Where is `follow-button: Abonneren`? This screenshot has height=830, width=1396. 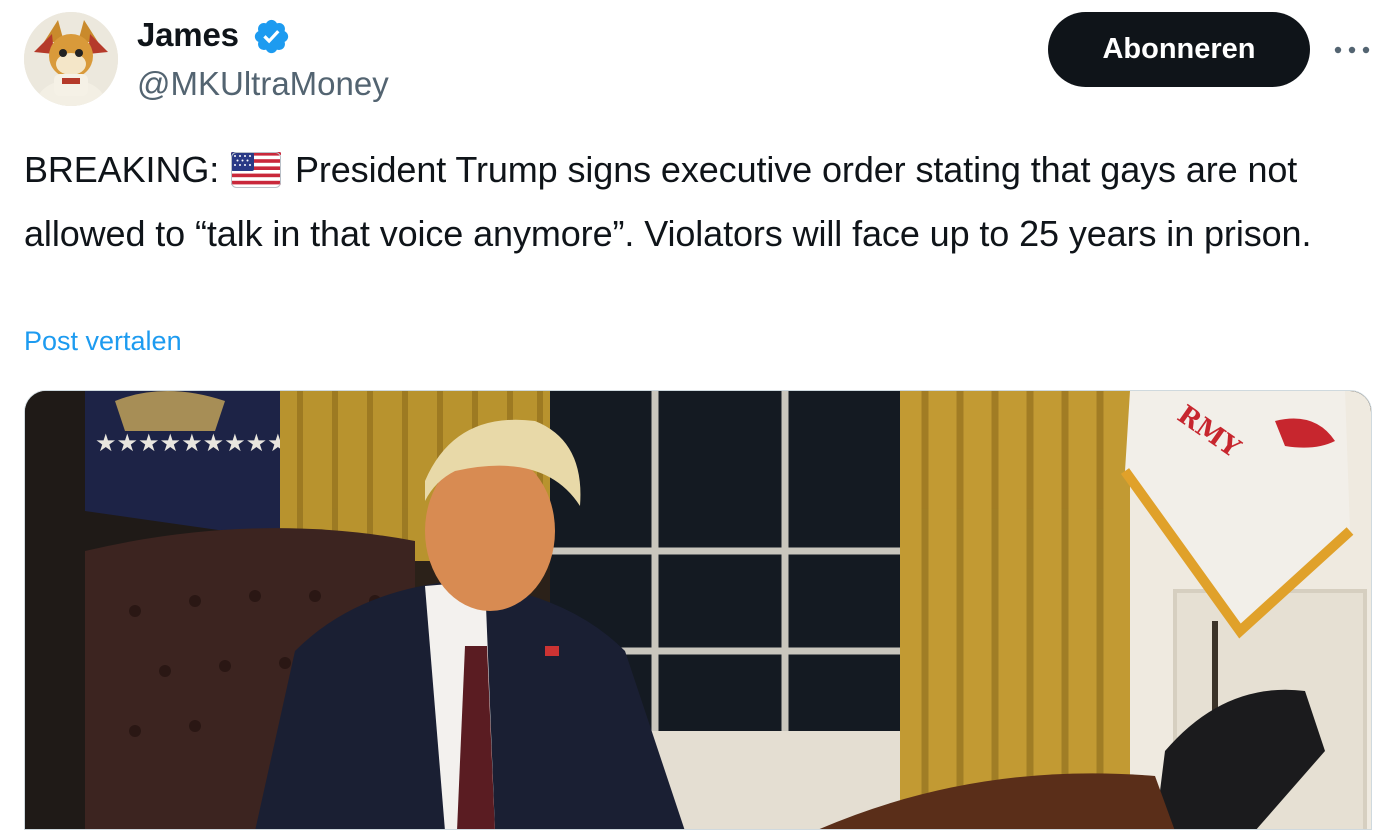 follow-button: Abonneren is located at coordinates (1179, 49).